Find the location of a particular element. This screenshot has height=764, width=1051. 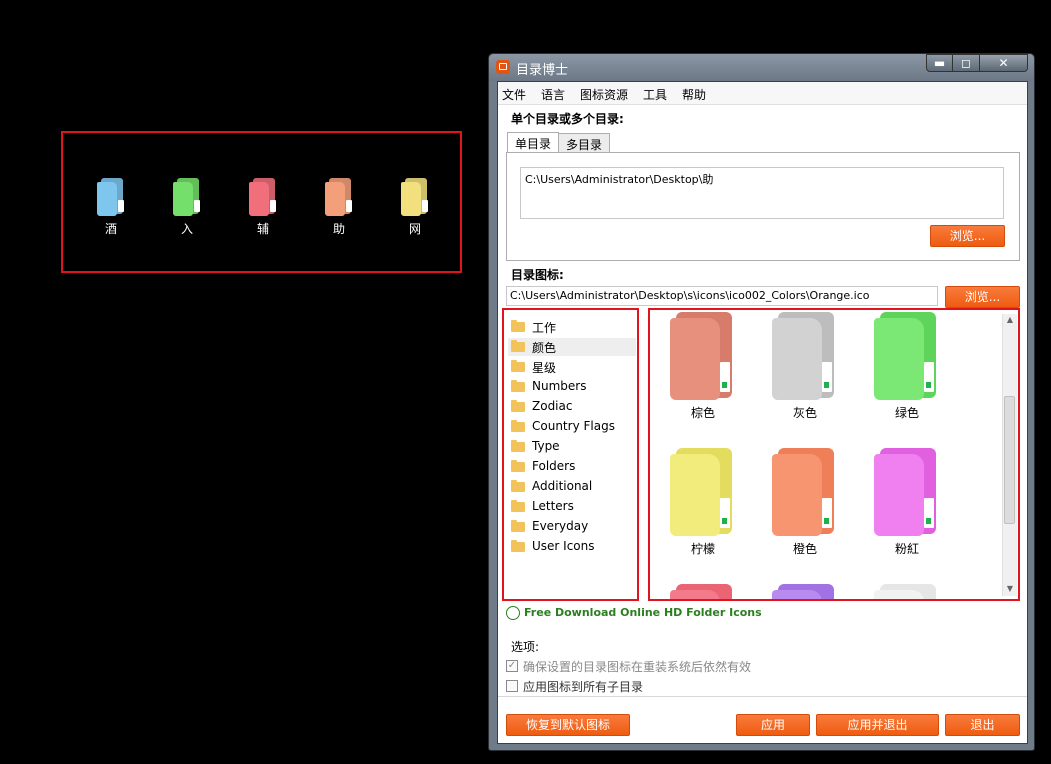

tree-item-label: User Icons is located at coordinates (563, 546).